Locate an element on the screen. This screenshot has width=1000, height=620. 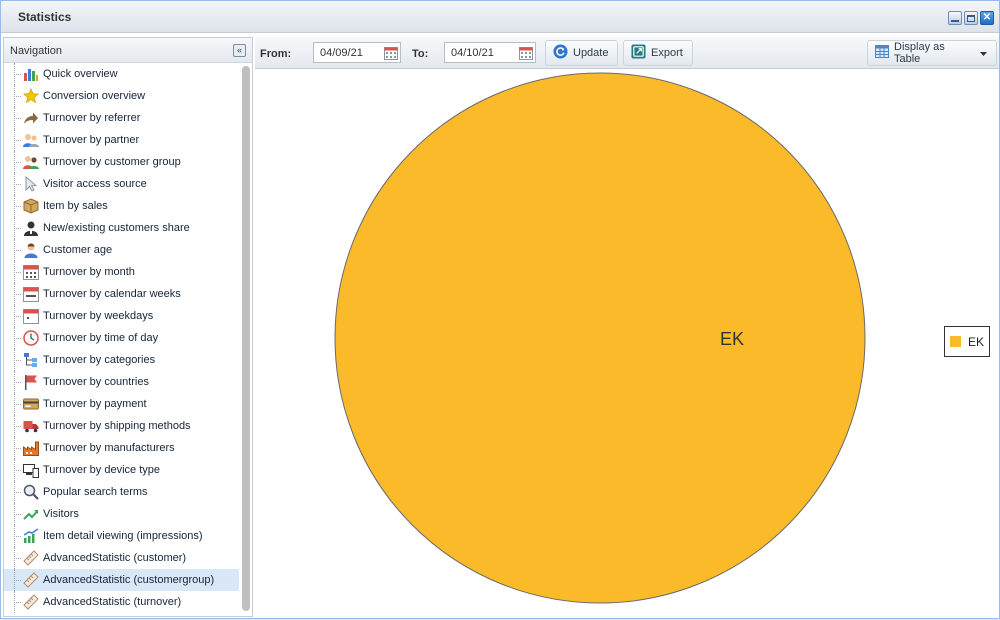
nav-item: Turnover by month is located at coordinates (121, 272).